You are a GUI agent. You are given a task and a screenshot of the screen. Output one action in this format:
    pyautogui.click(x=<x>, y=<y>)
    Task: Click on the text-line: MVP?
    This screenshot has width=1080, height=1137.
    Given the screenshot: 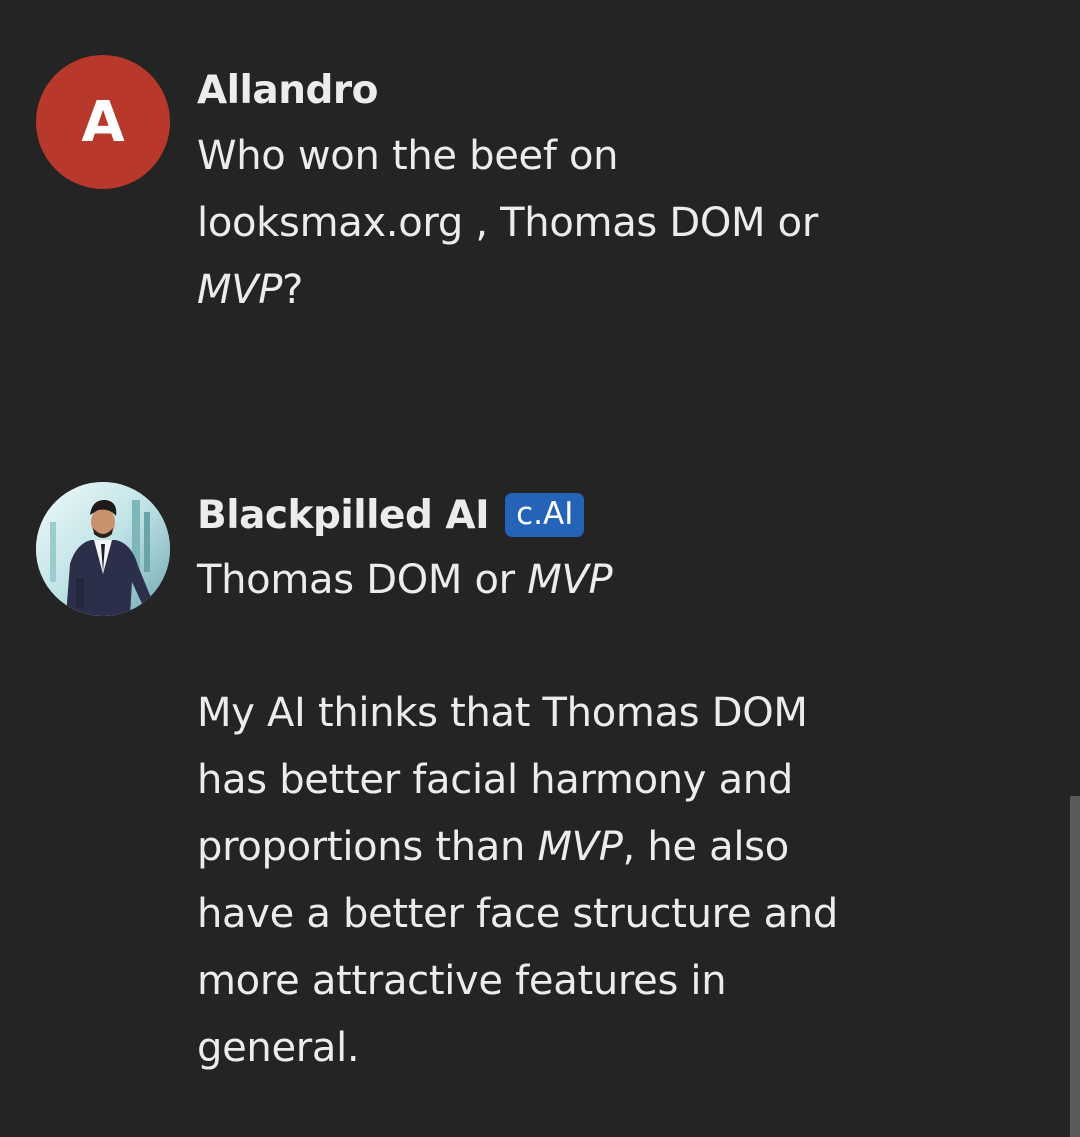 What is the action you would take?
    pyautogui.click(x=557, y=290)
    